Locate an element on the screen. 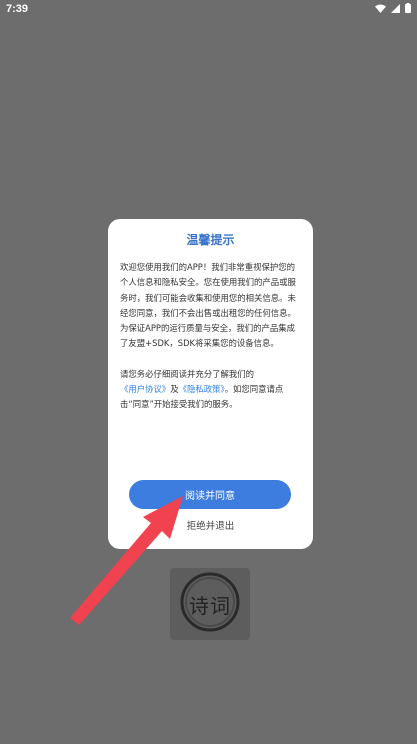 This screenshot has height=744, width=417. user-agreement-link: 《用户协议》 is located at coordinates (145, 389).